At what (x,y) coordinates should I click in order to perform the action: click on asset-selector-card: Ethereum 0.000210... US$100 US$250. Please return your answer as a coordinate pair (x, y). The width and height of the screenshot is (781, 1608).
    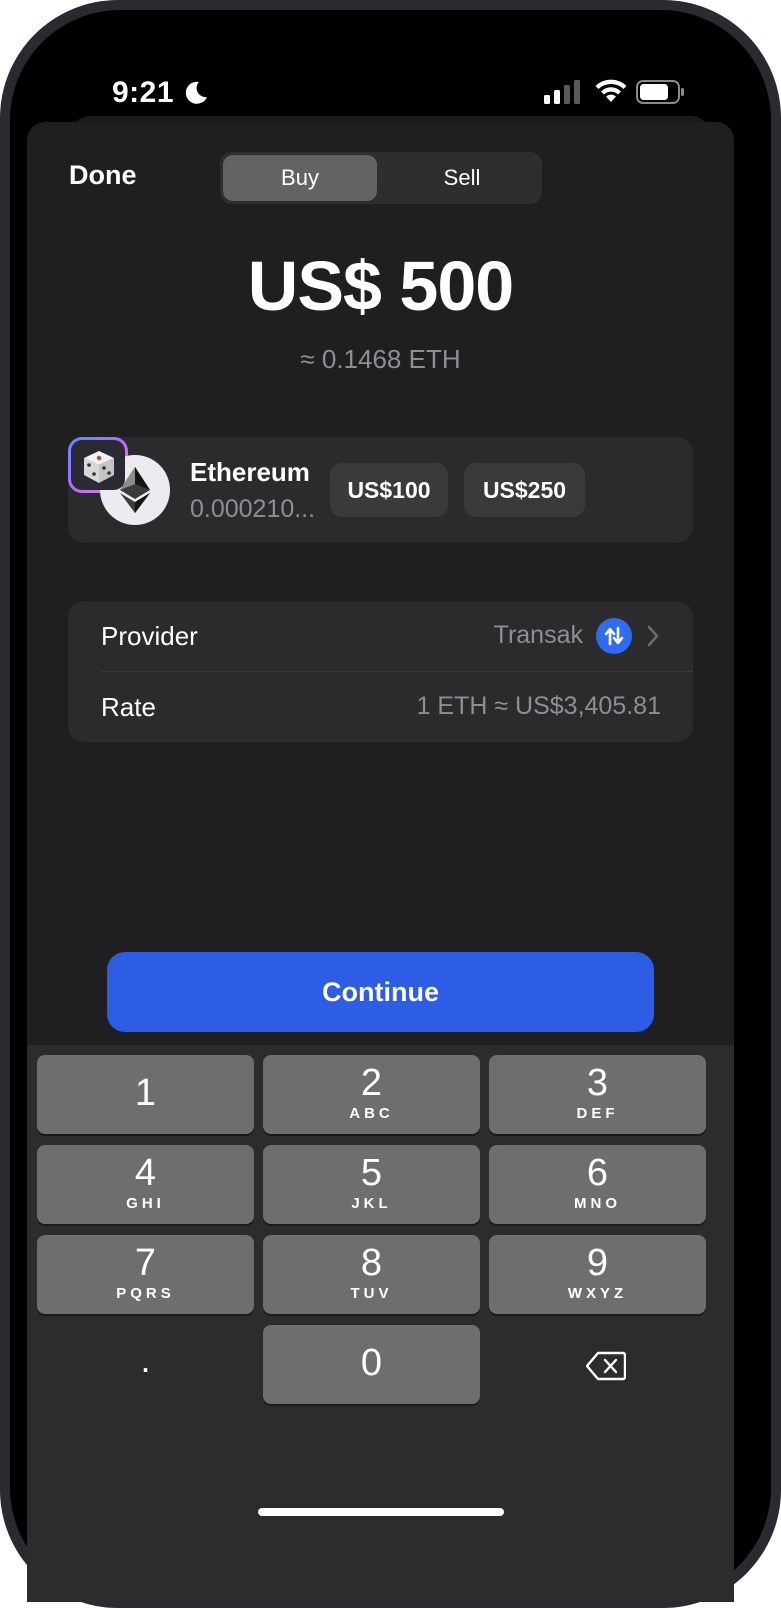
    Looking at the image, I should click on (380, 490).